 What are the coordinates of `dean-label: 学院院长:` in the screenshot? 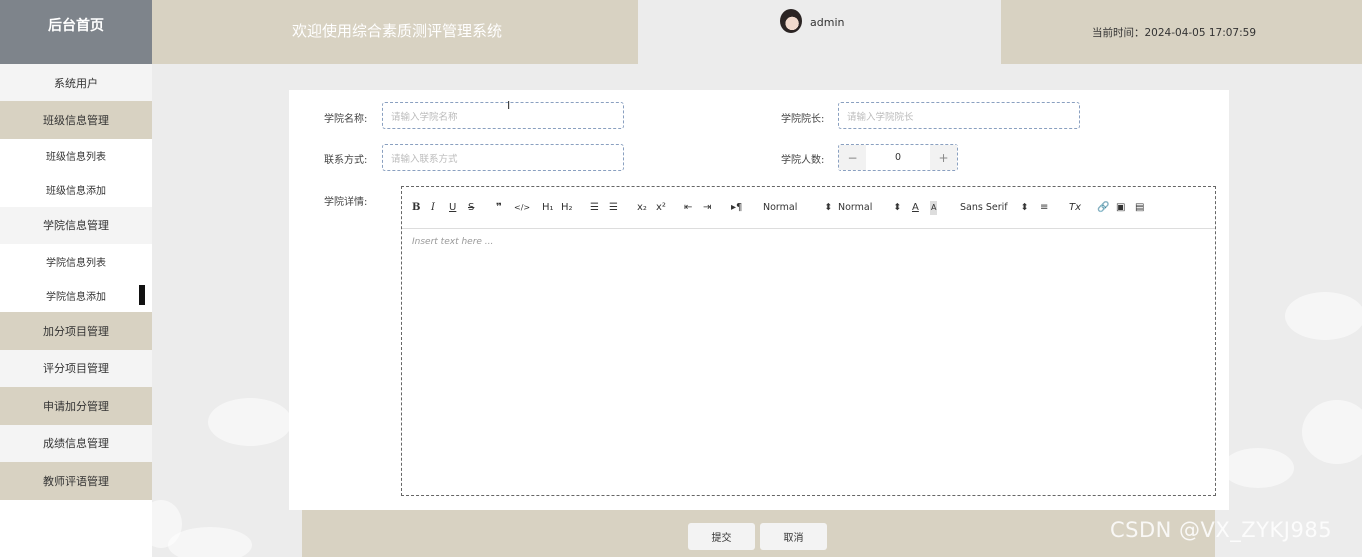 It's located at (803, 119).